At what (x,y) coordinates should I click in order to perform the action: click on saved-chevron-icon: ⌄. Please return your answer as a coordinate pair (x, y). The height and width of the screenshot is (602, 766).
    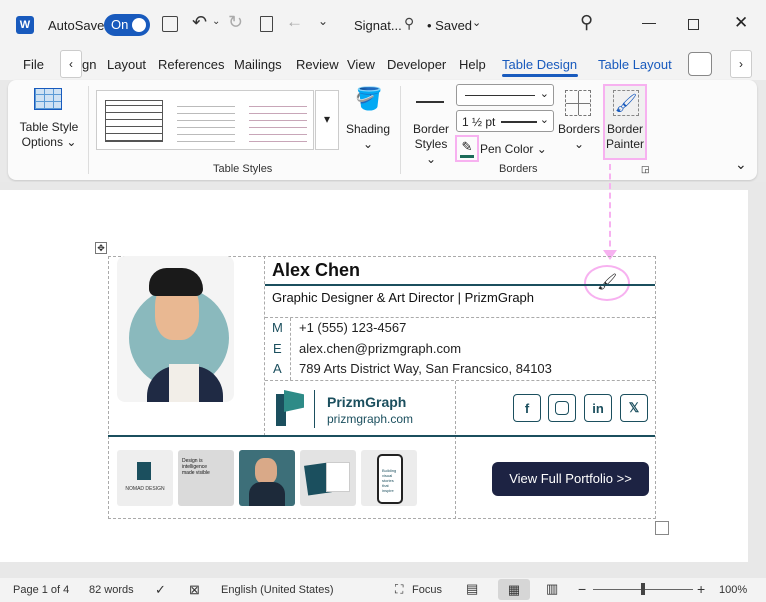
    Looking at the image, I should click on (476, 22).